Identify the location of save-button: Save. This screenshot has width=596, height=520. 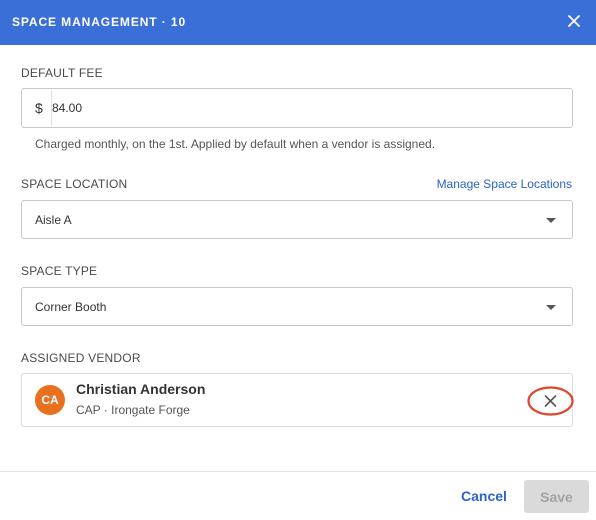
(556, 496).